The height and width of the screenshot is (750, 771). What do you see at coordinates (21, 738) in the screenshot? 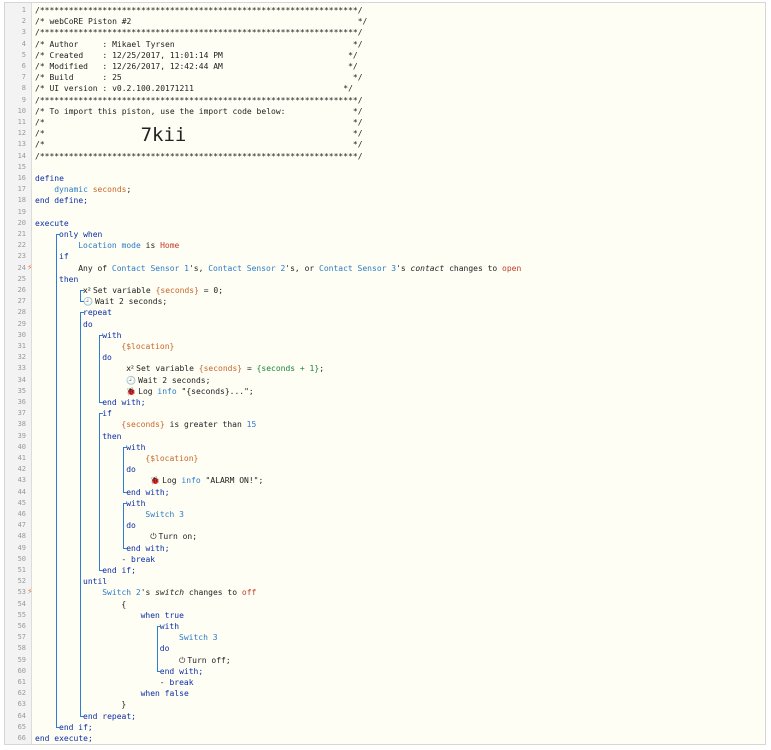
I see `line-number: 66` at bounding box center [21, 738].